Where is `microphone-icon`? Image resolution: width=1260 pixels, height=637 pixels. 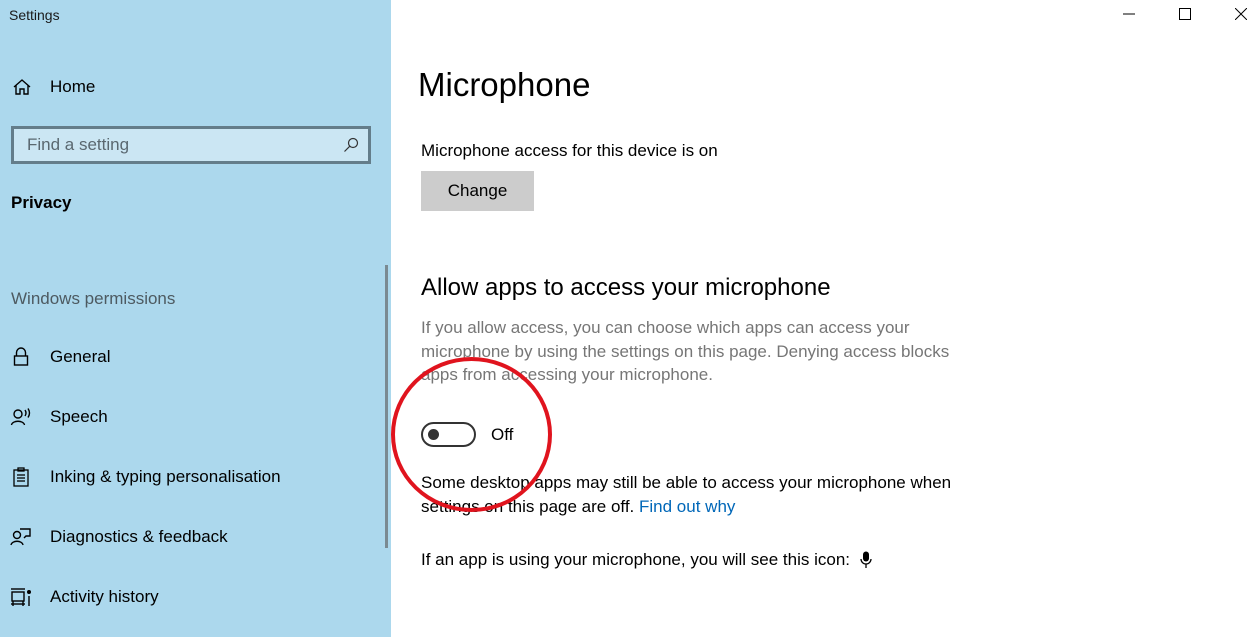
microphone-icon is located at coordinates (866, 560).